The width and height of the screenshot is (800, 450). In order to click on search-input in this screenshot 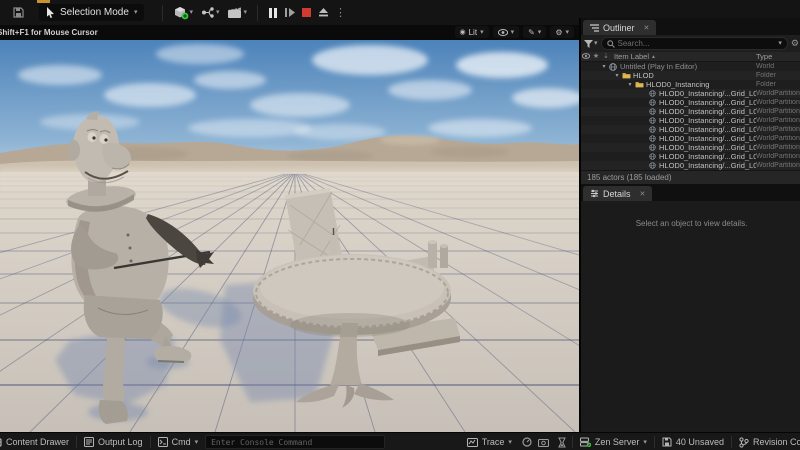, I will do `click(696, 43)`.